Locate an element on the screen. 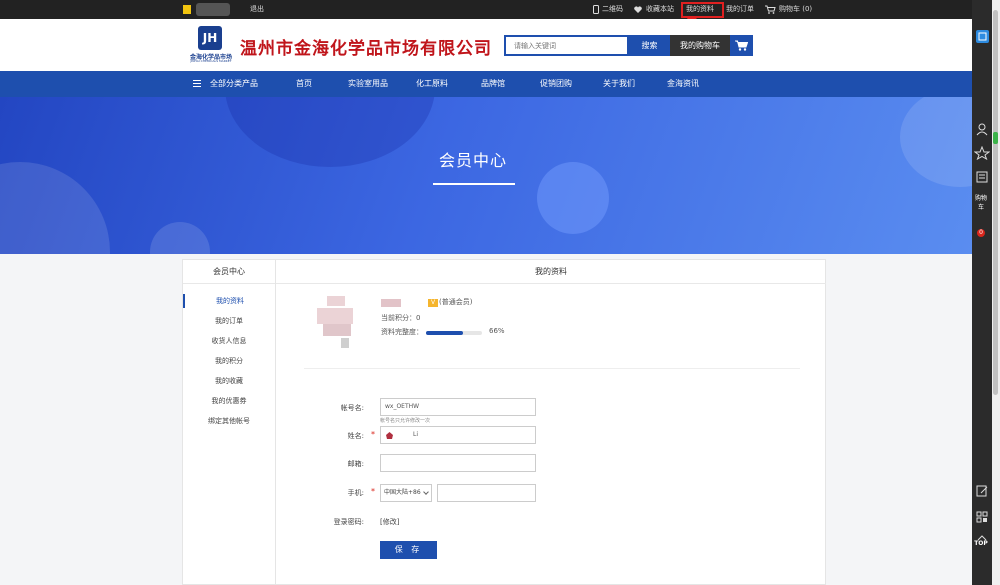 Image resolution: width=1000 pixels, height=585 pixels. password-edit-link: [修改] is located at coordinates (389, 522).